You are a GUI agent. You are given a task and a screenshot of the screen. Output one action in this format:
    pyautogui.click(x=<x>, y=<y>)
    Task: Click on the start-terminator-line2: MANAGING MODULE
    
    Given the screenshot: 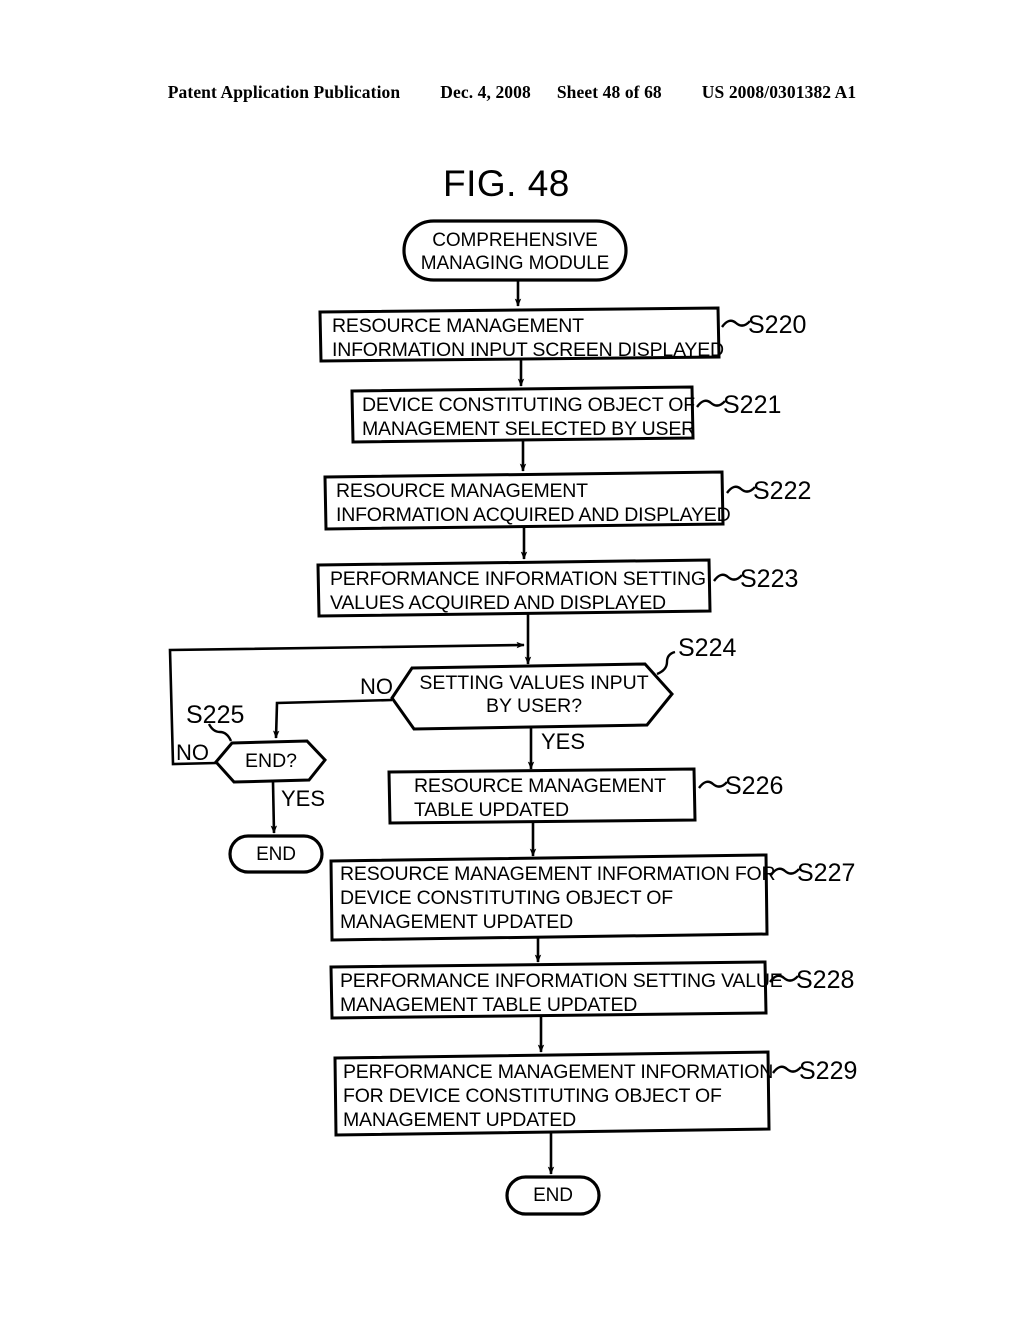 What is the action you would take?
    pyautogui.click(x=515, y=263)
    